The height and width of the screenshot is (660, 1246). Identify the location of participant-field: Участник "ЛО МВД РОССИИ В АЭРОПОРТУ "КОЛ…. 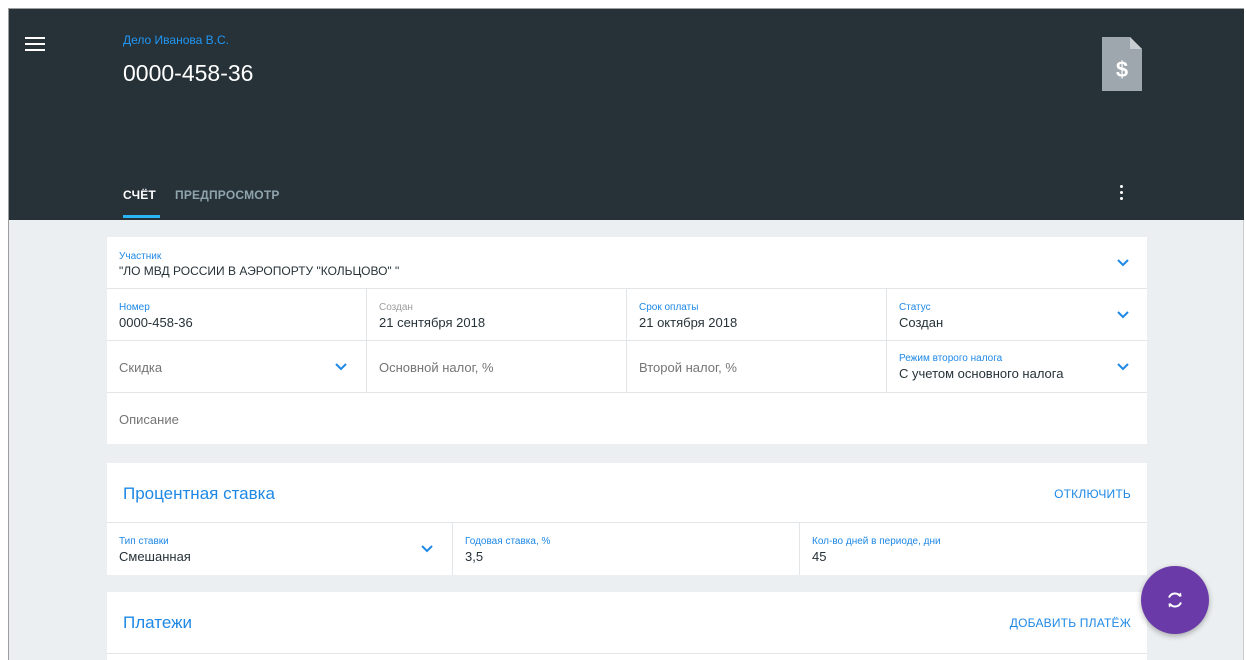
(627, 263).